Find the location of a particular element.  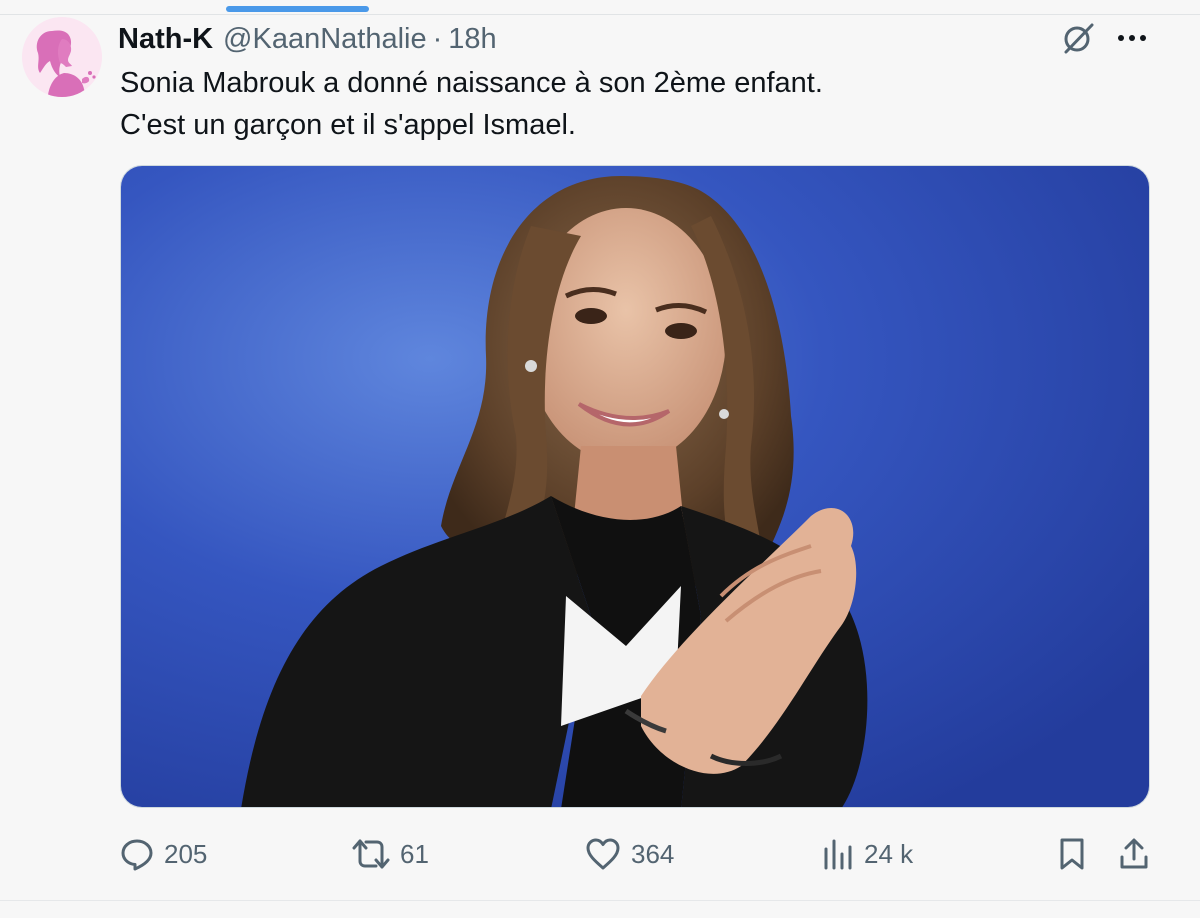

like-count: 364 is located at coordinates (653, 853).